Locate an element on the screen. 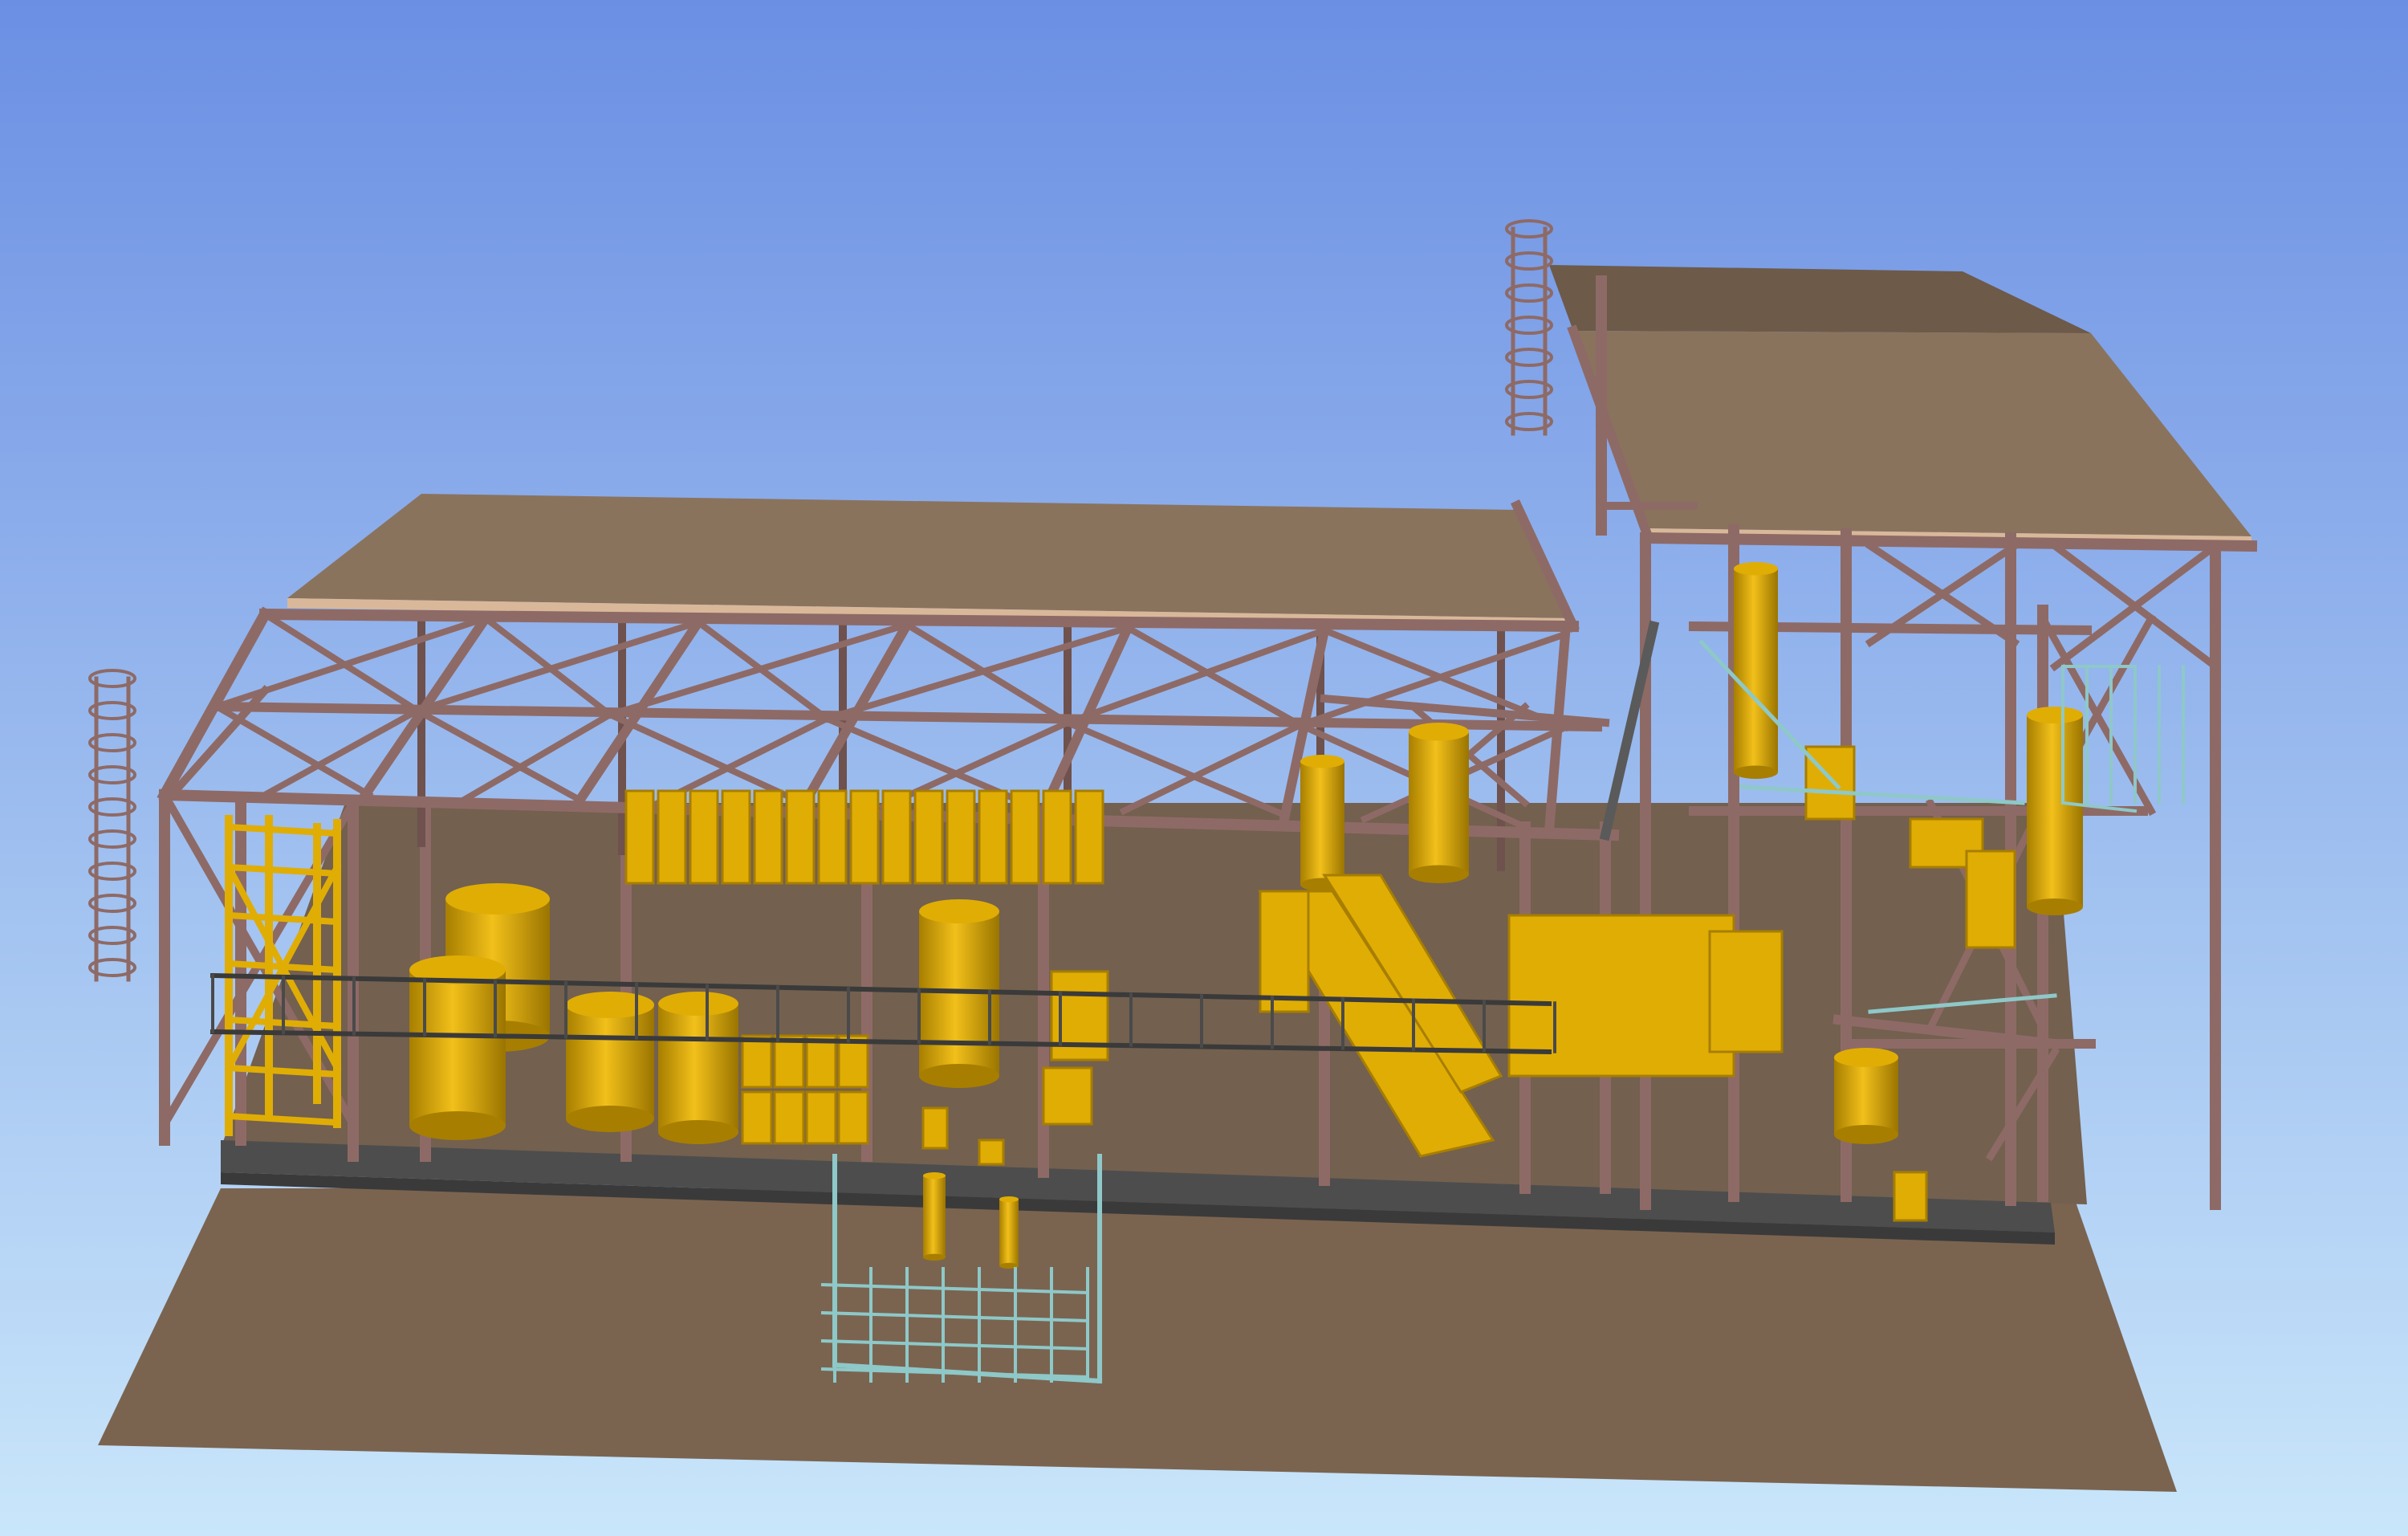 The height and width of the screenshot is (1536, 2408). vessel is located at coordinates (1866, 1096).